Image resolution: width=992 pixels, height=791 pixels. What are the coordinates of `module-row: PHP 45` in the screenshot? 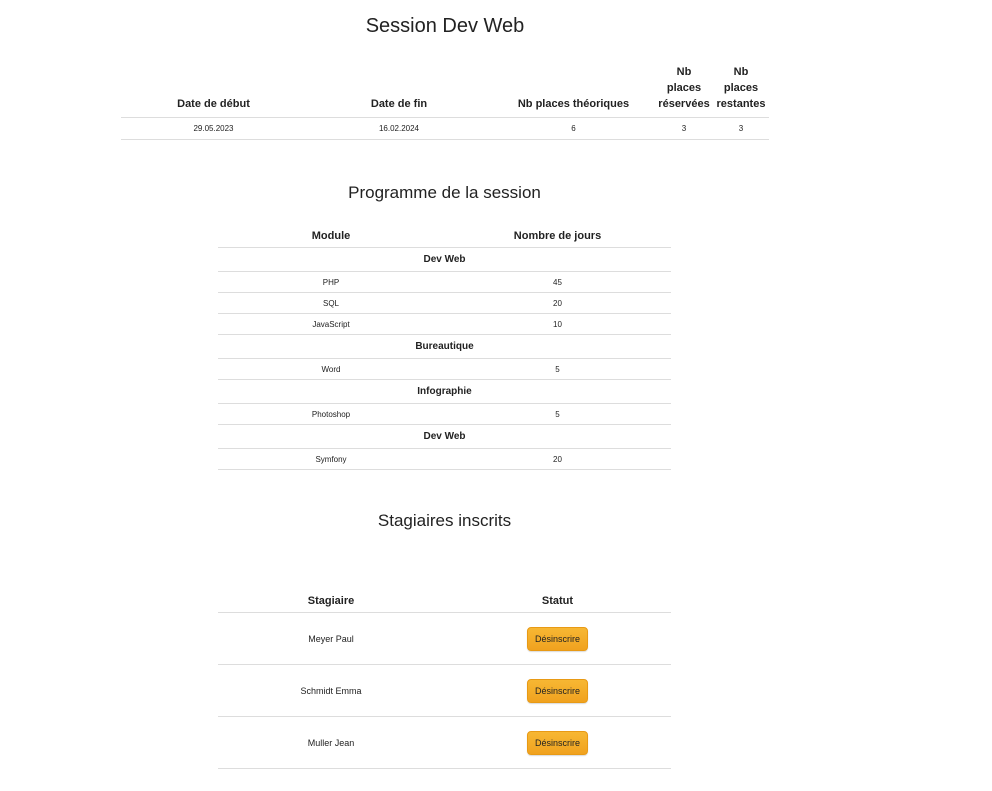 It's located at (444, 282).